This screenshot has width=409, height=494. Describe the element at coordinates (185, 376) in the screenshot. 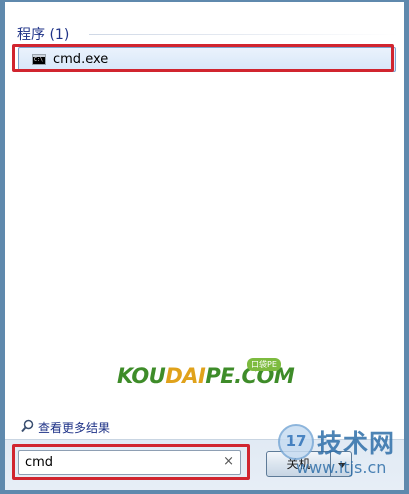

I see `watermark-part-2: DAI` at that location.